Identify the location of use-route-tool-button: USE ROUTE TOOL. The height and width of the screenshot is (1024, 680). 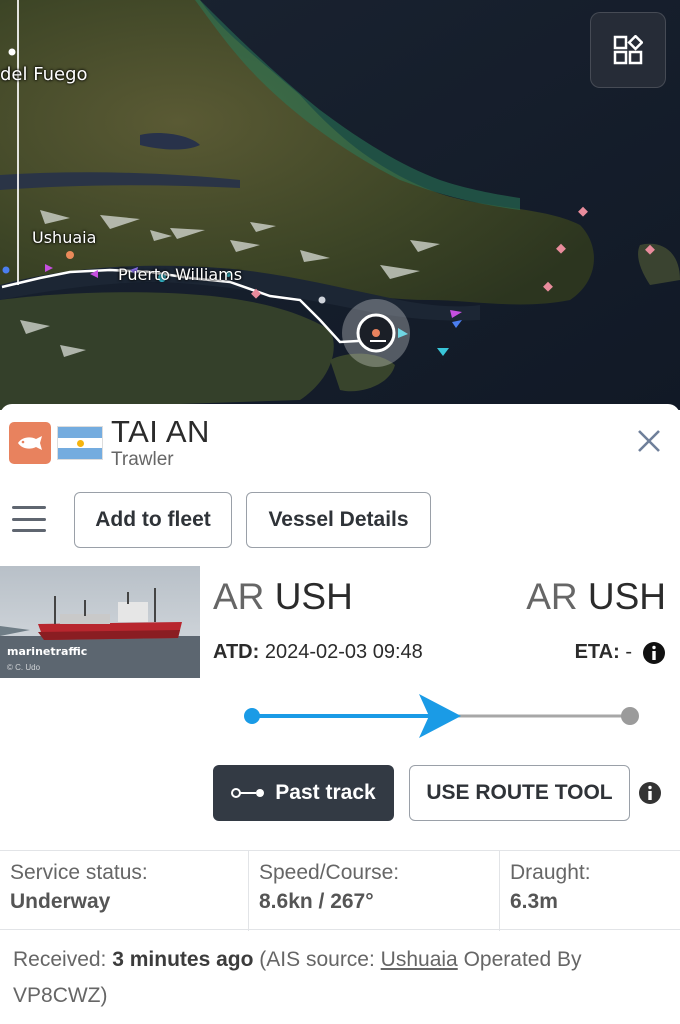
(519, 793).